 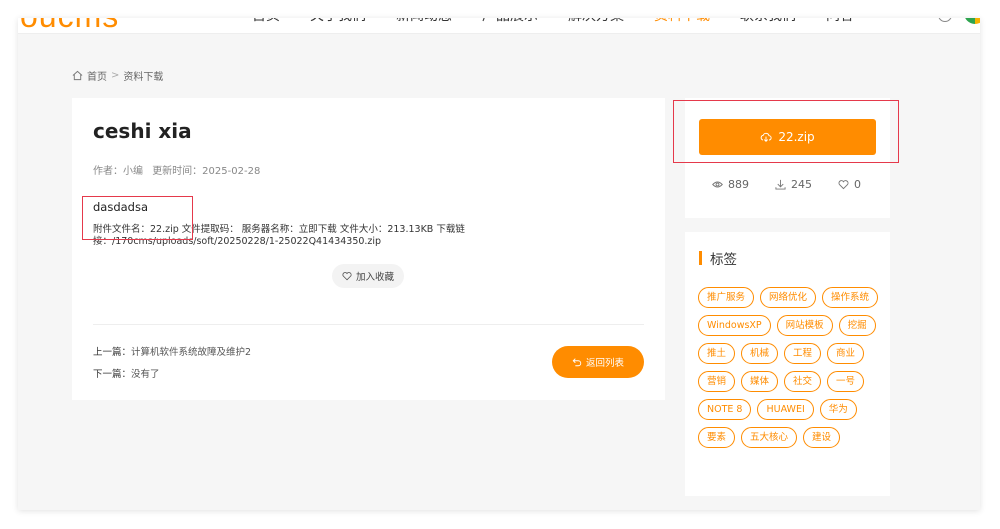 I want to click on nav-item: 问答, so click(x=840, y=26).